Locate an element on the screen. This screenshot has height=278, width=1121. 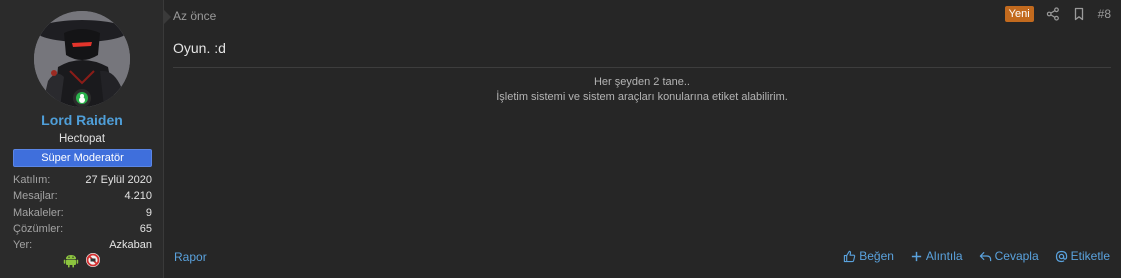
stat-label: Yer: is located at coordinates (23, 245).